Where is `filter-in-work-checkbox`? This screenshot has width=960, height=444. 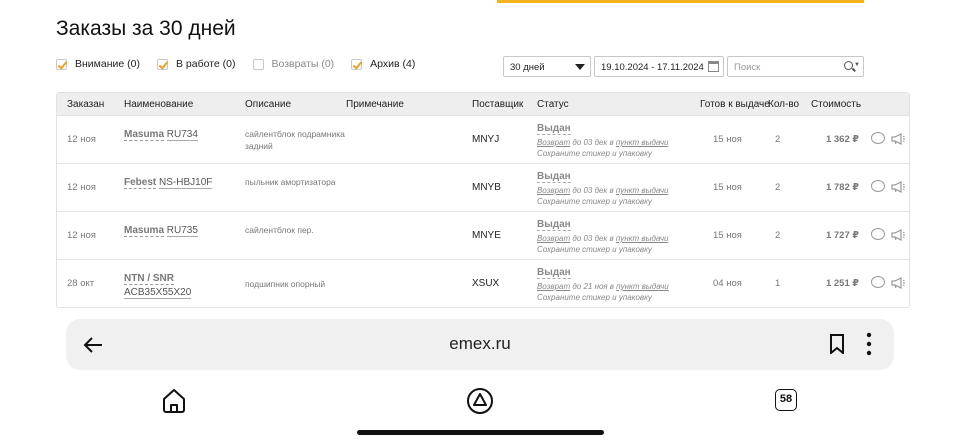 filter-in-work-checkbox is located at coordinates (162, 64).